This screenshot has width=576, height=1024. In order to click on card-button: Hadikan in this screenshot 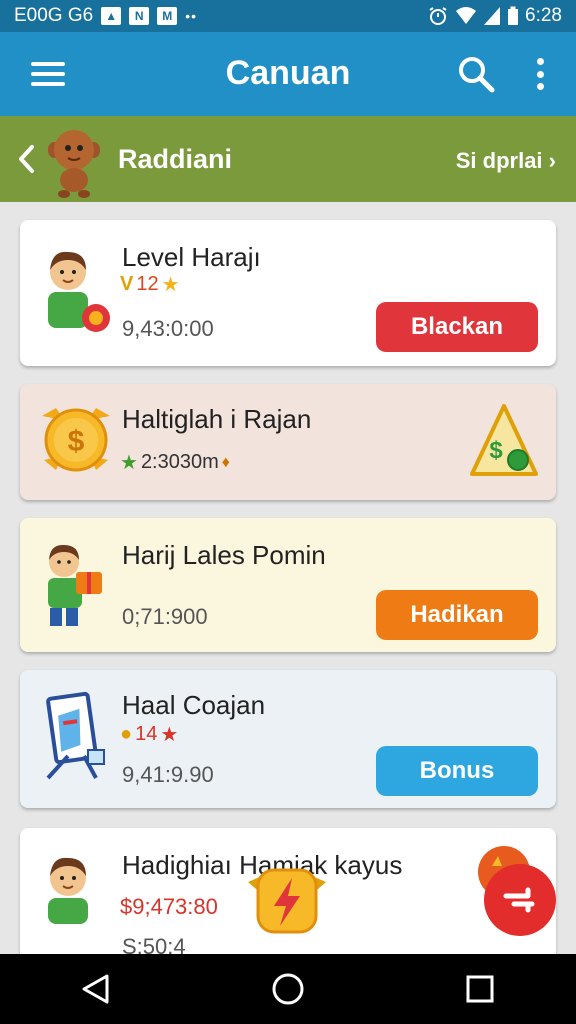, I will do `click(457, 615)`.